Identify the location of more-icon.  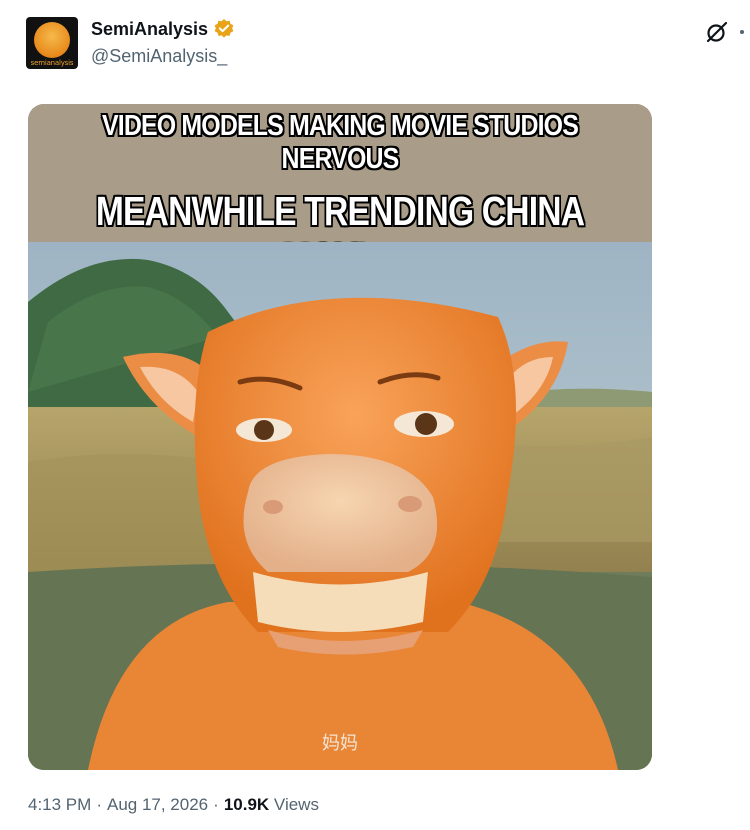
(742, 32).